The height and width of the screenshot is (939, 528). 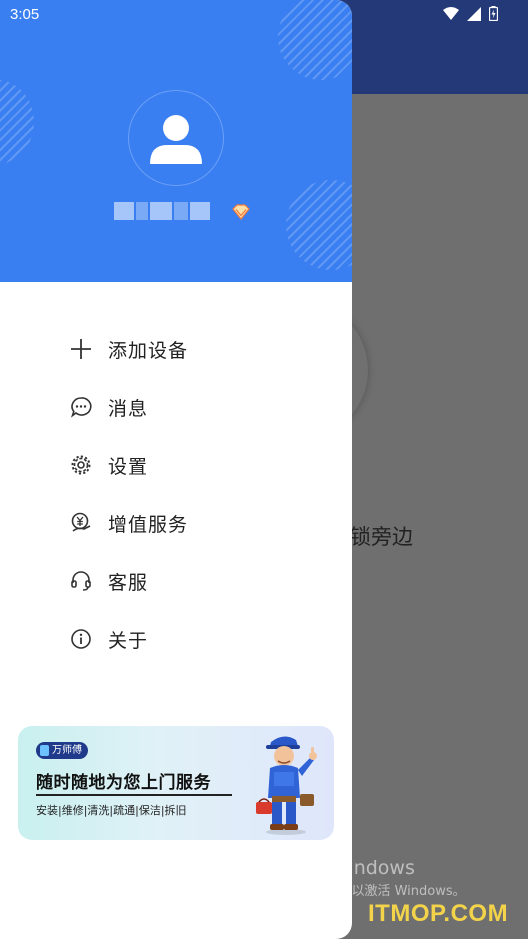 What do you see at coordinates (134, 795) in the screenshot?
I see `banner-divider` at bounding box center [134, 795].